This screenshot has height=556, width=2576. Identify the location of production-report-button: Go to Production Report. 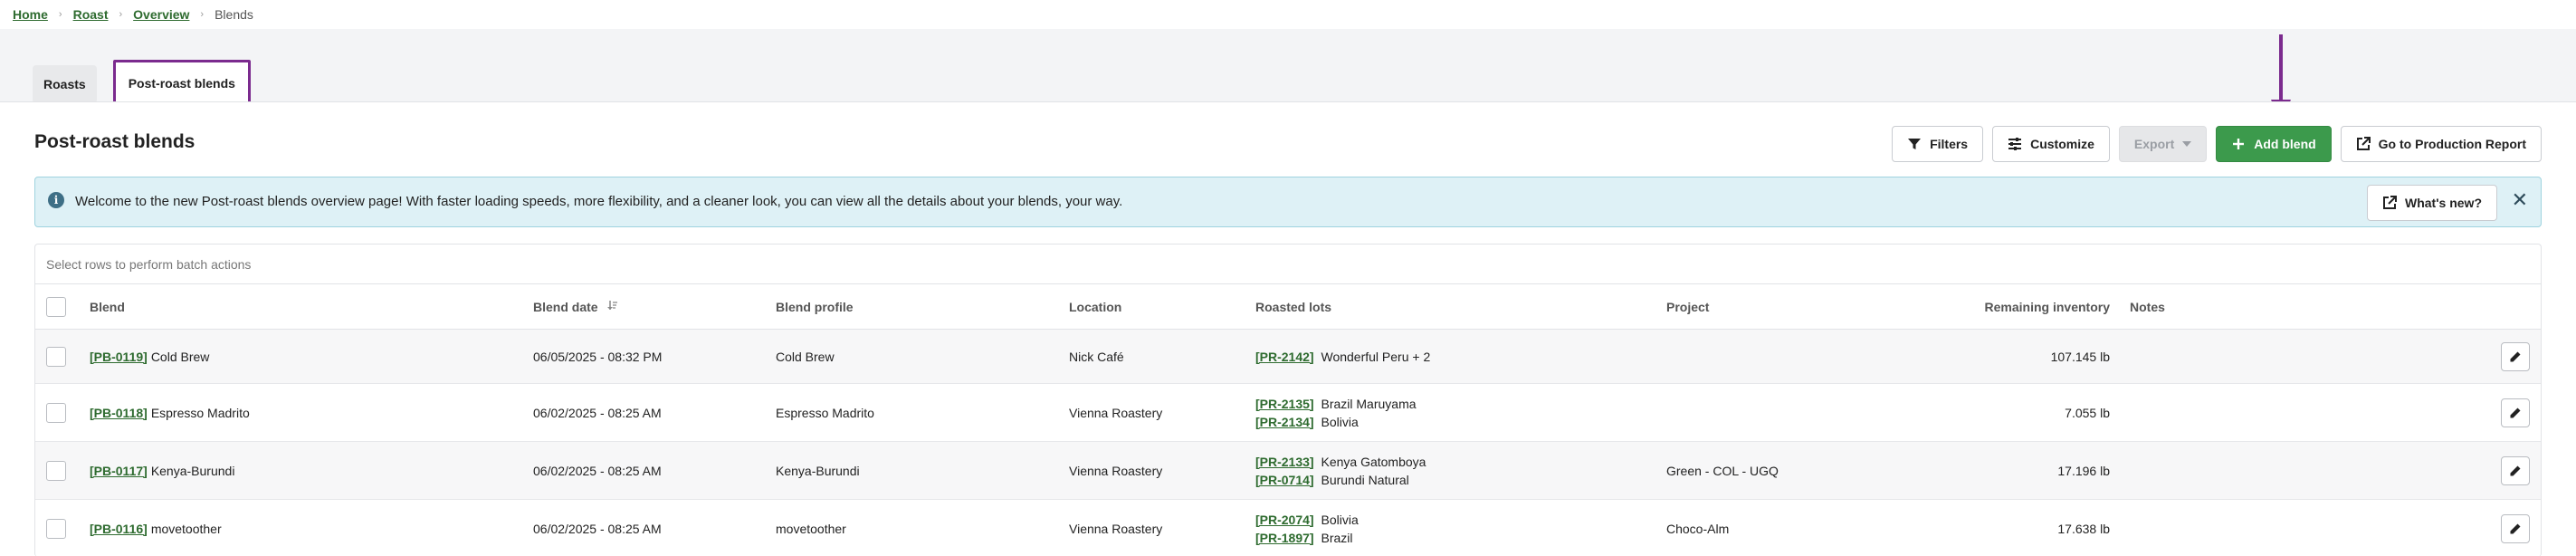
(2441, 144).